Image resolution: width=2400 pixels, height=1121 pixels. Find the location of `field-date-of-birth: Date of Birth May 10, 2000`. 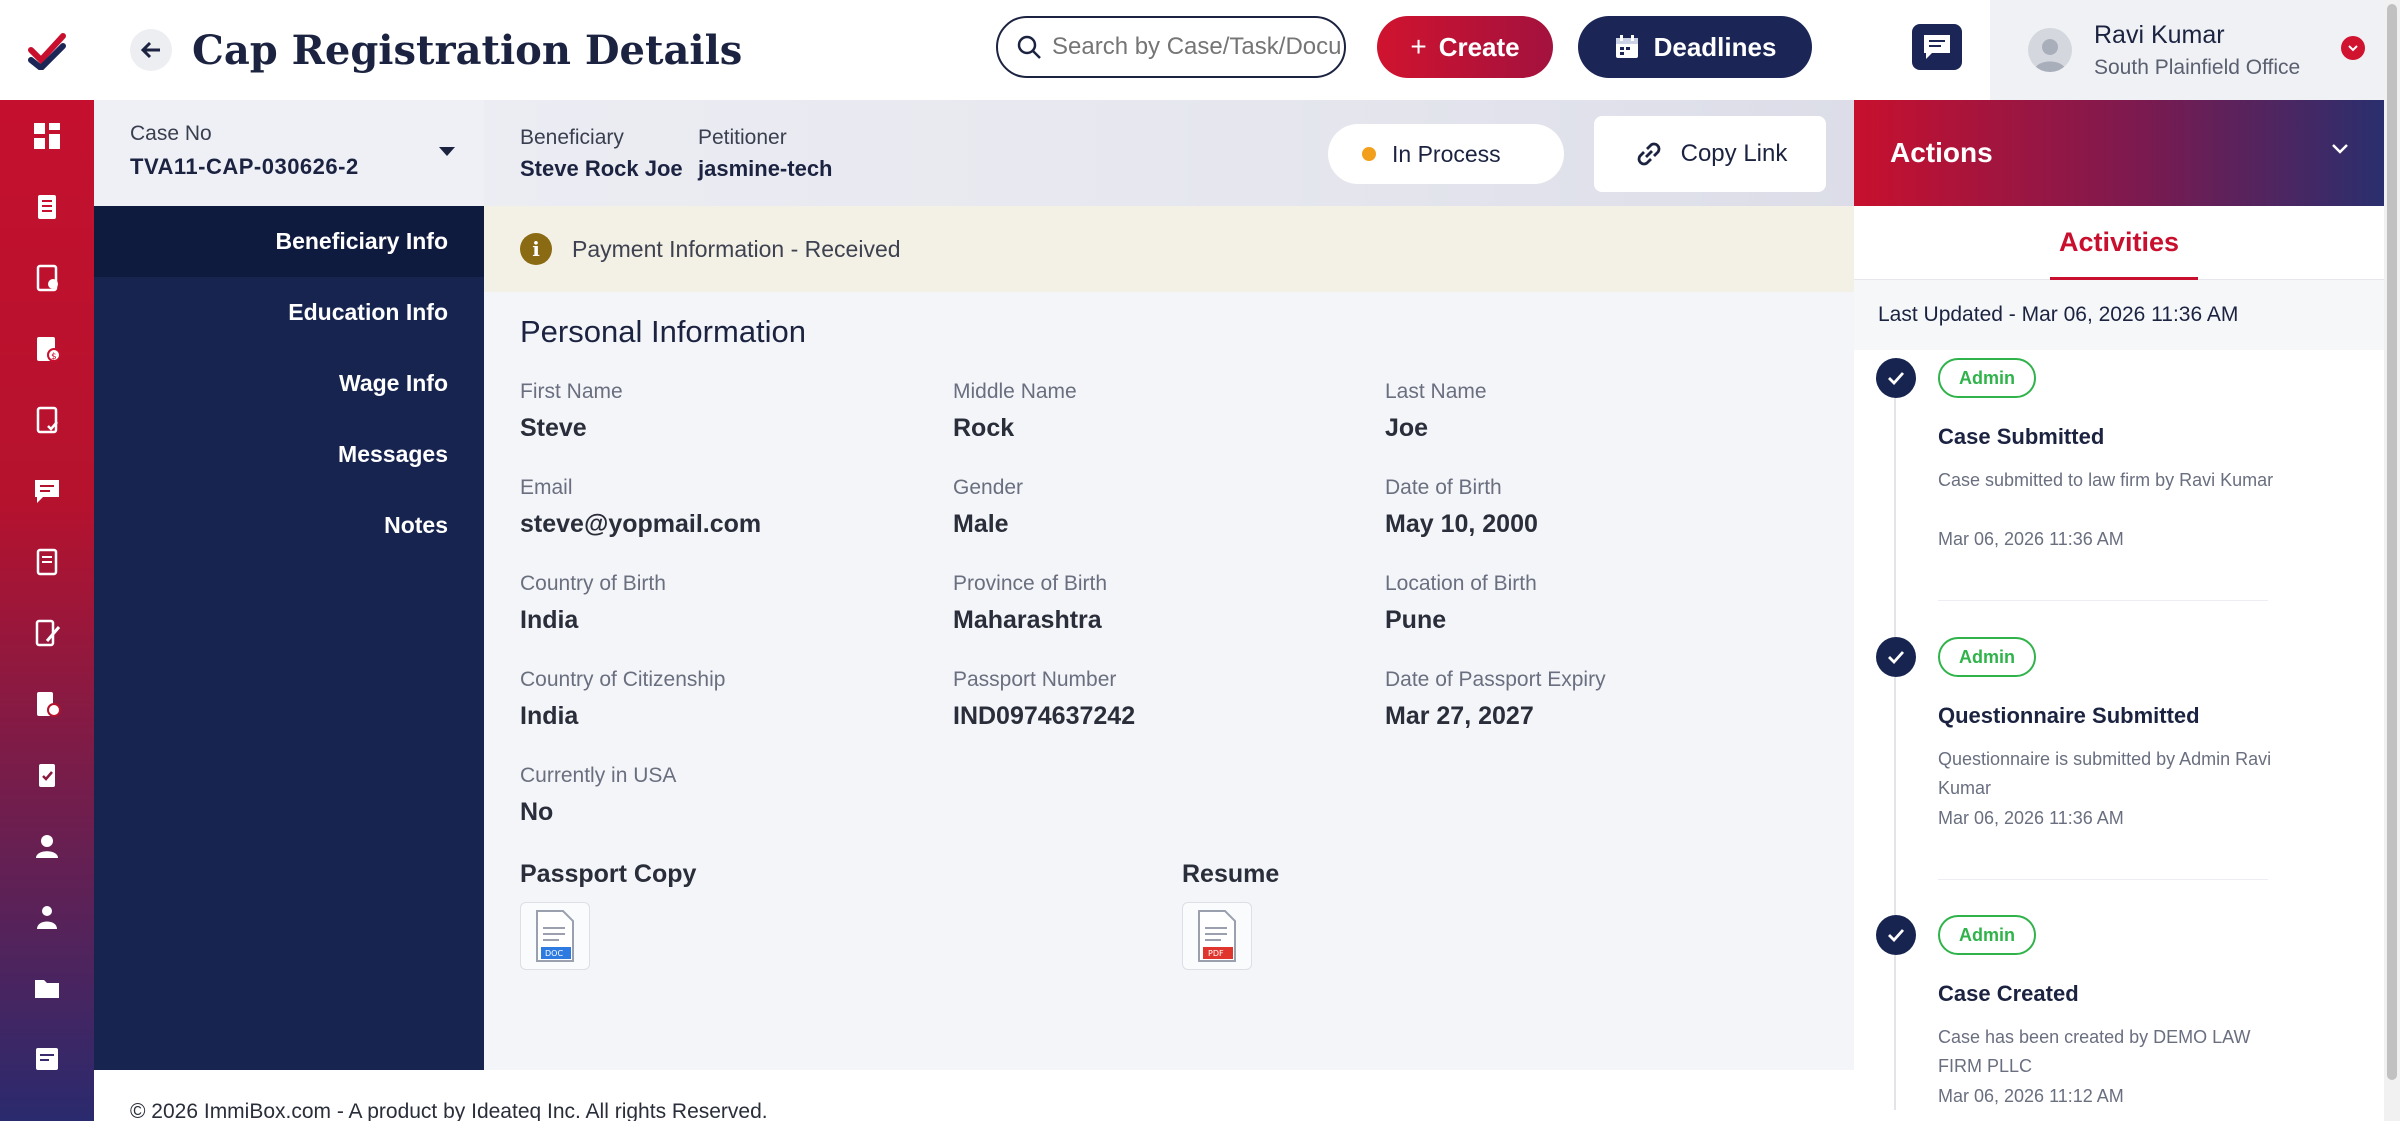

field-date-of-birth: Date of Birth May 10, 2000 is located at coordinates (1461, 507).